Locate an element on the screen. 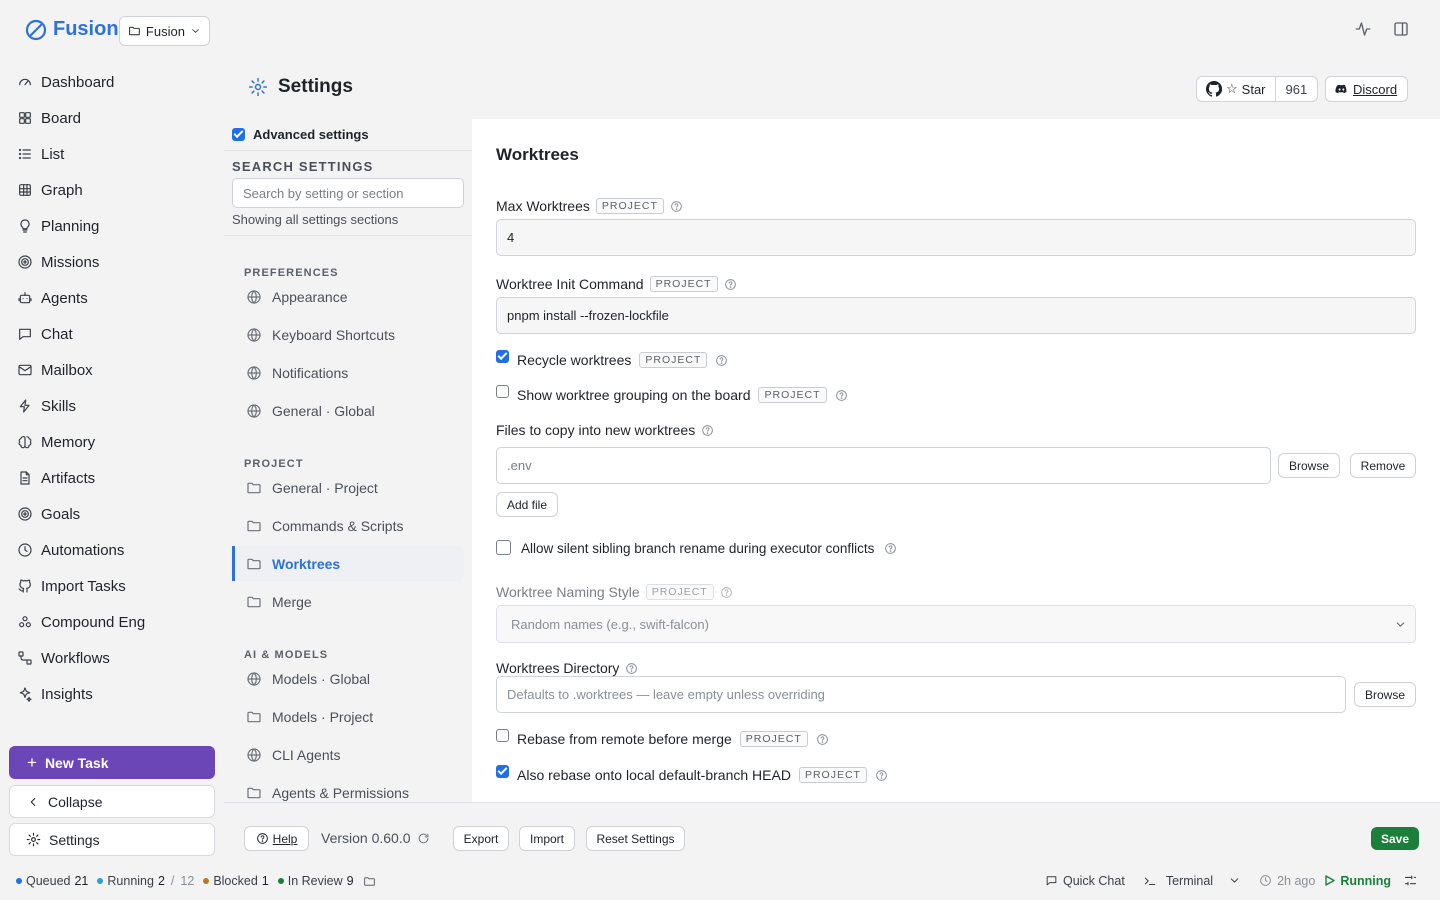 The width and height of the screenshot is (1440, 900). settings-section-models-global: Models · Global is located at coordinates (348, 678).